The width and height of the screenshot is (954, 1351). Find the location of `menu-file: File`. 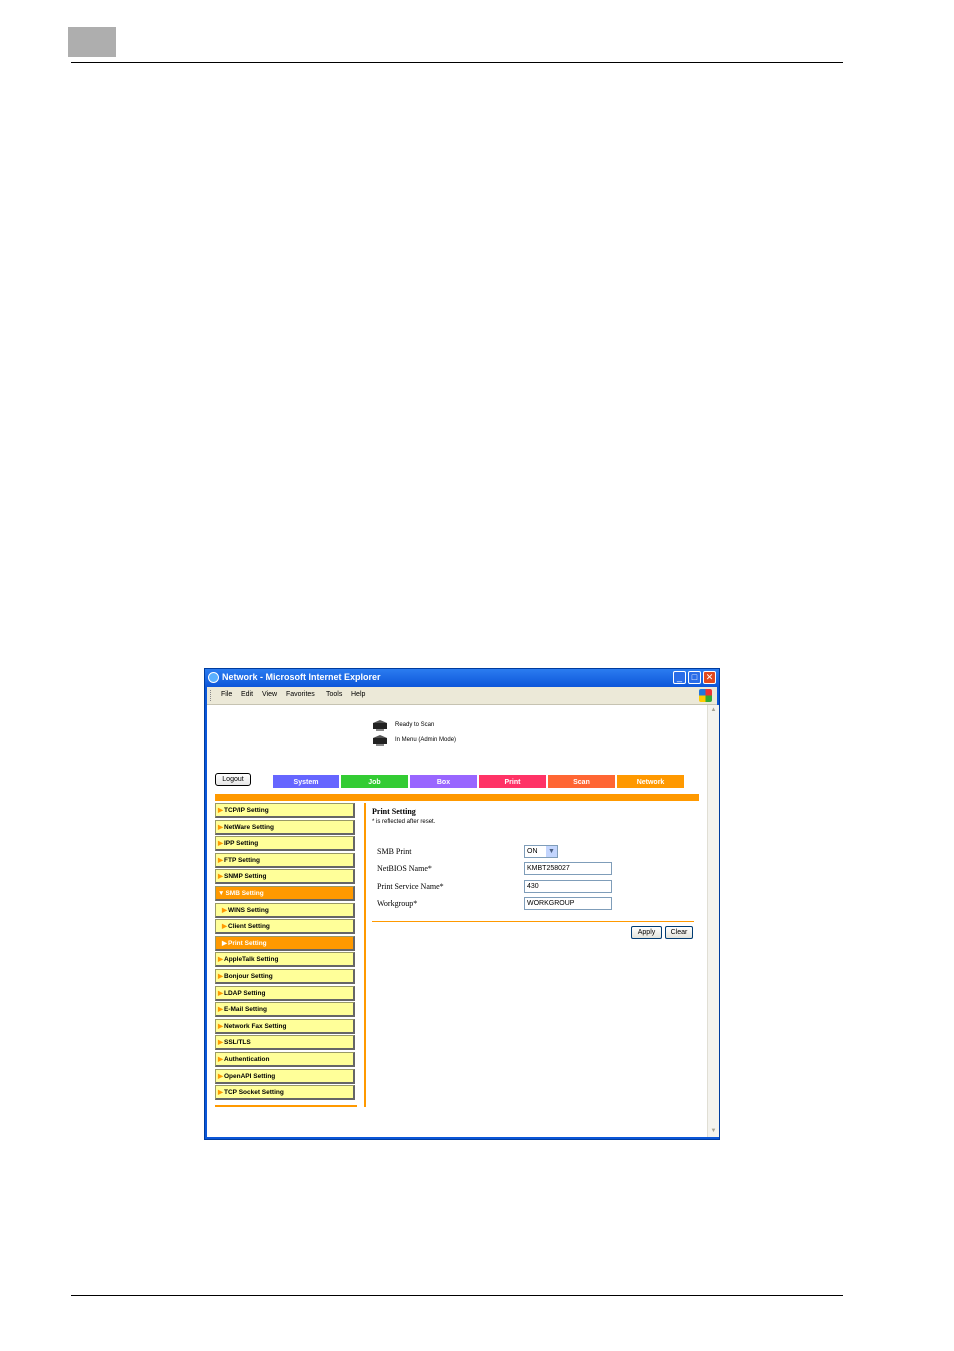

menu-file: File is located at coordinates (226, 694).